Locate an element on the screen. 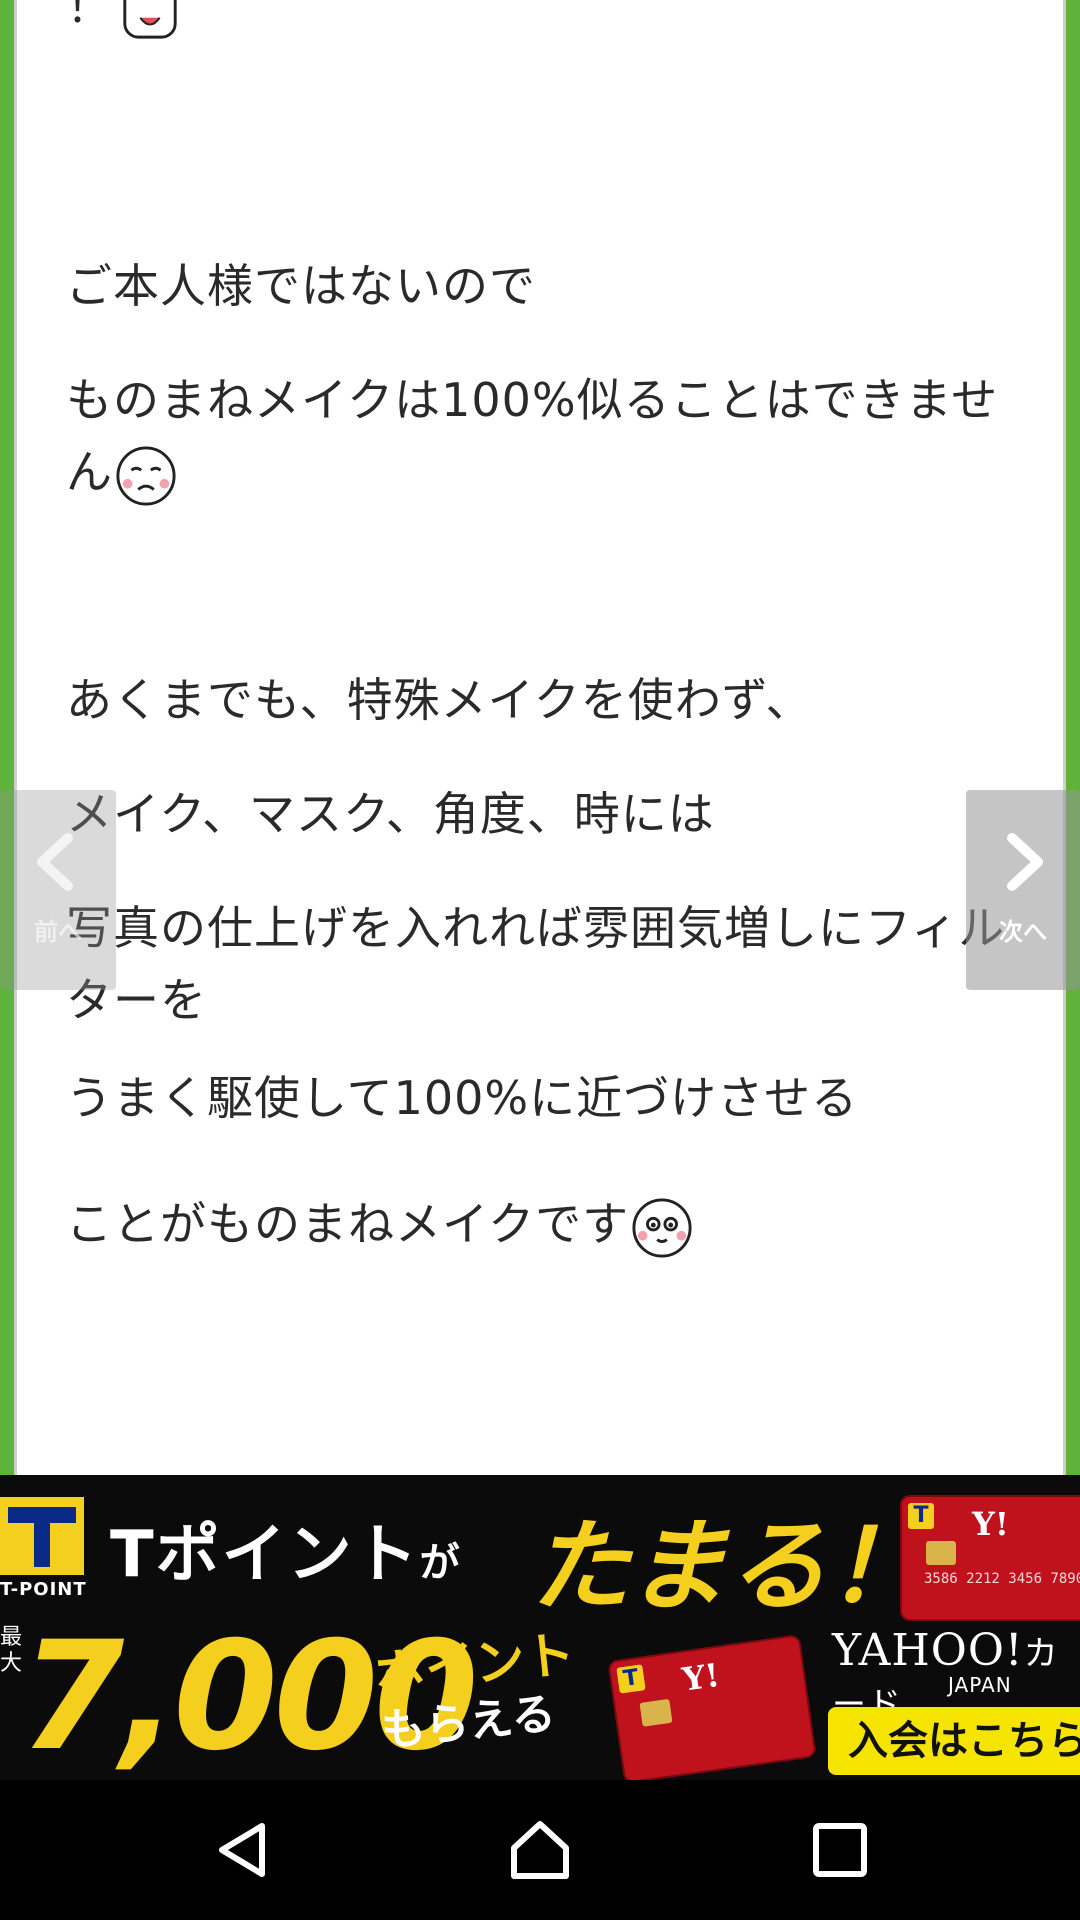 This screenshot has height=1920, width=1080. paragraph-2: ものまねメイクは100%似ることはできません is located at coordinates (536, 436).